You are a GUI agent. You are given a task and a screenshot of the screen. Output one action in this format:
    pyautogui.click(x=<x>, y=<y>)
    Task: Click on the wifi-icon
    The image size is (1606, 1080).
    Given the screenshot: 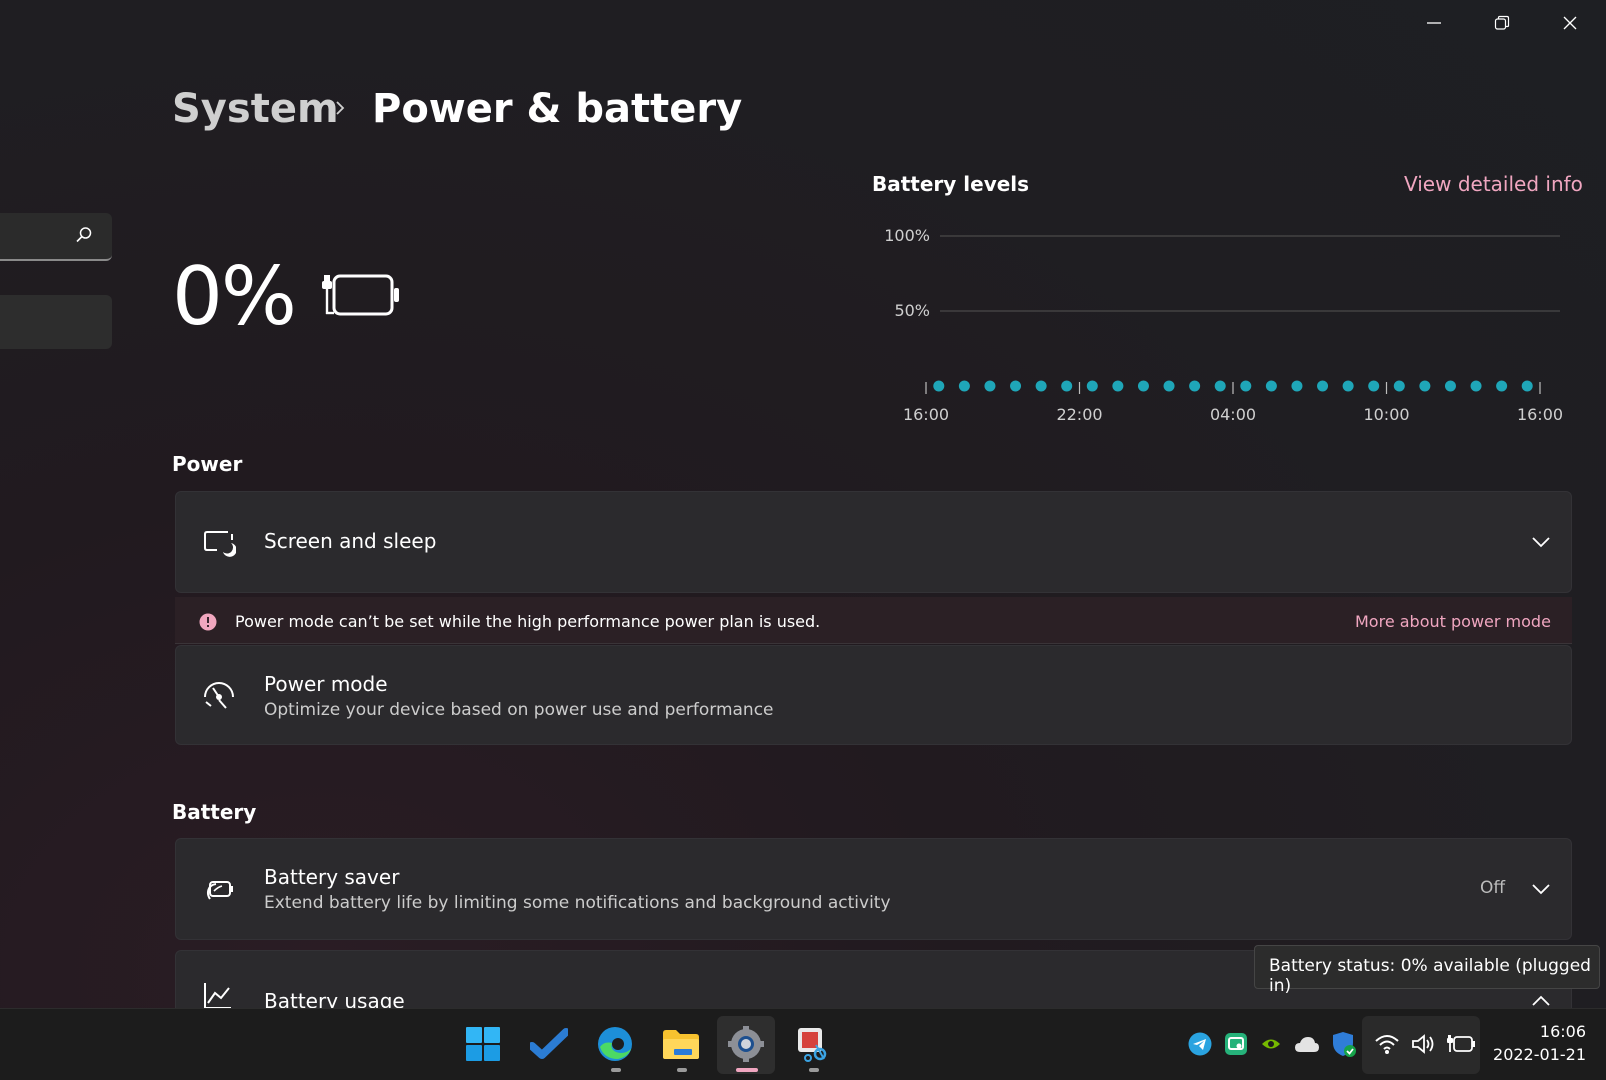 What is the action you would take?
    pyautogui.click(x=1387, y=1044)
    